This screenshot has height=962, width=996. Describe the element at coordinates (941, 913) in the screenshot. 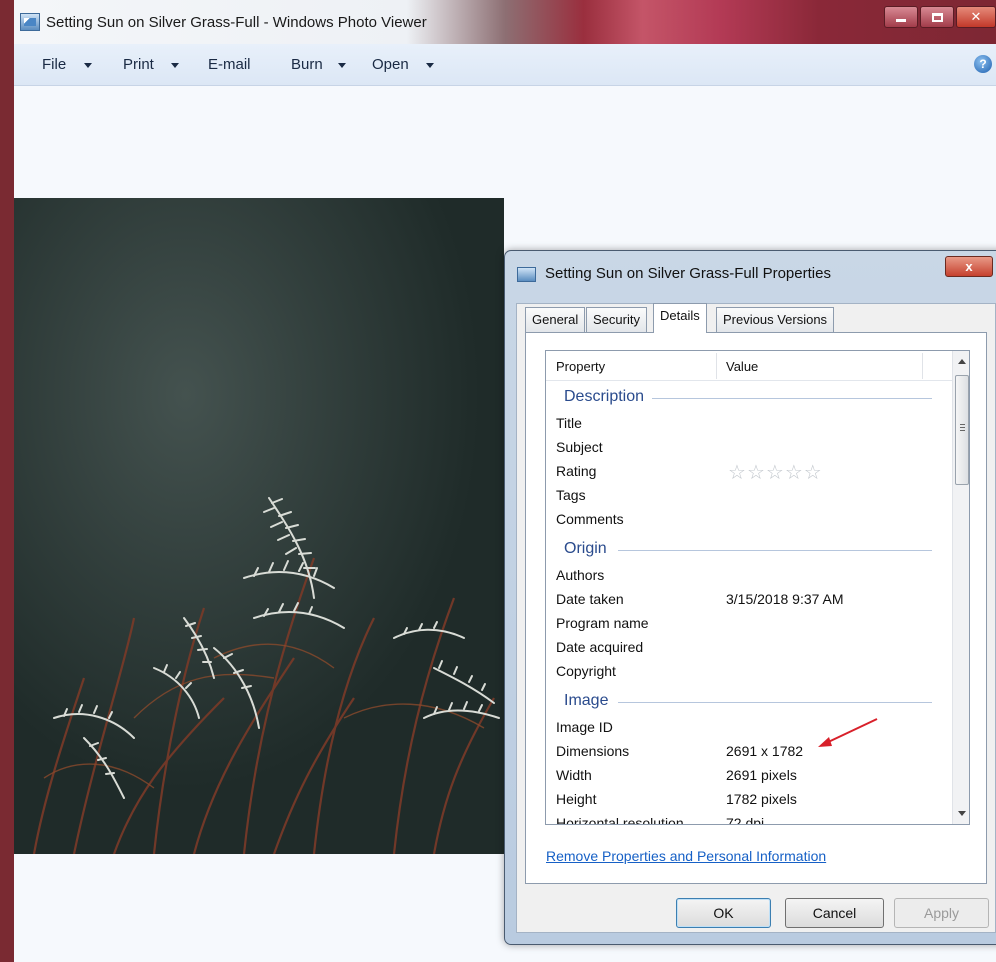

I see `apply-button: Apply` at that location.